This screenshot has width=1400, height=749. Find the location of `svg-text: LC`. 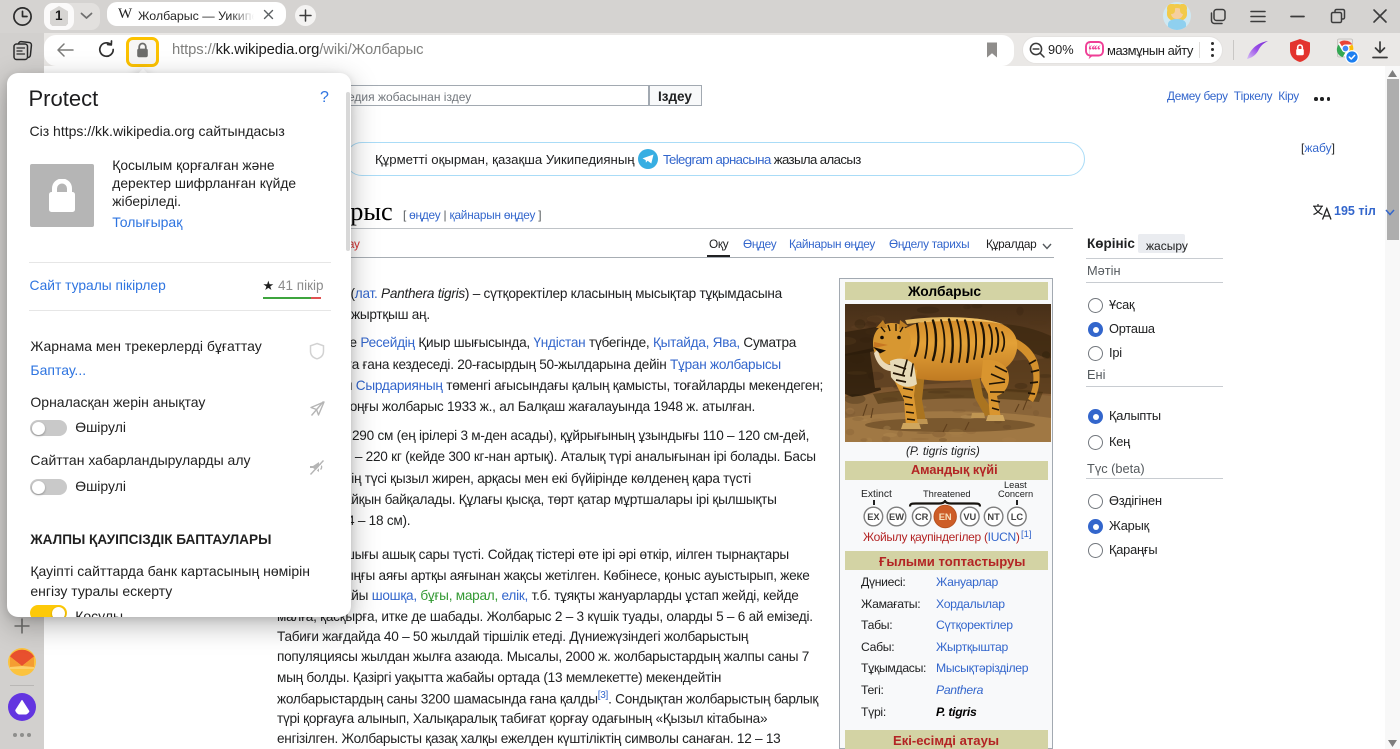

svg-text: LC is located at coordinates (1017, 517).